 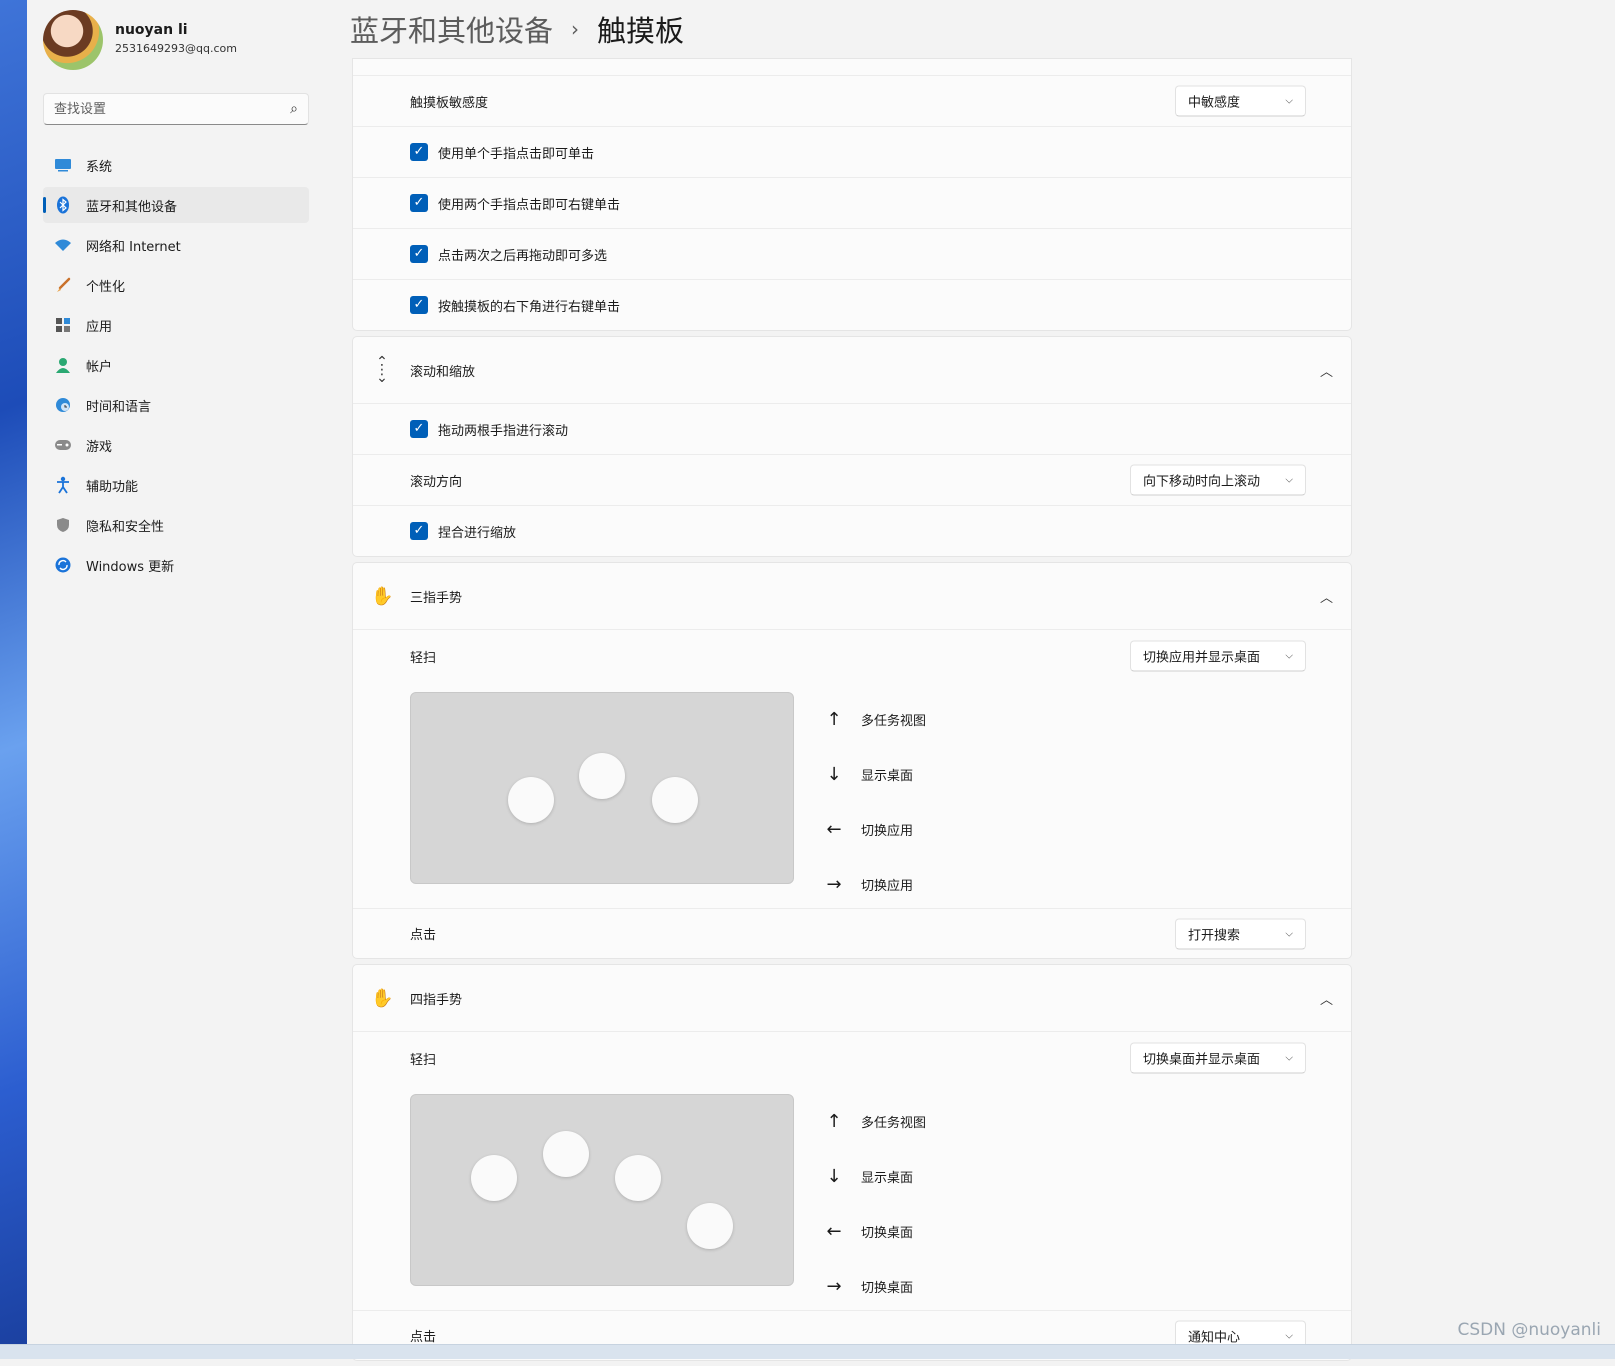 I want to click on tap-option-row: ✓ 使用单个手指点击即可单击, so click(x=852, y=151).